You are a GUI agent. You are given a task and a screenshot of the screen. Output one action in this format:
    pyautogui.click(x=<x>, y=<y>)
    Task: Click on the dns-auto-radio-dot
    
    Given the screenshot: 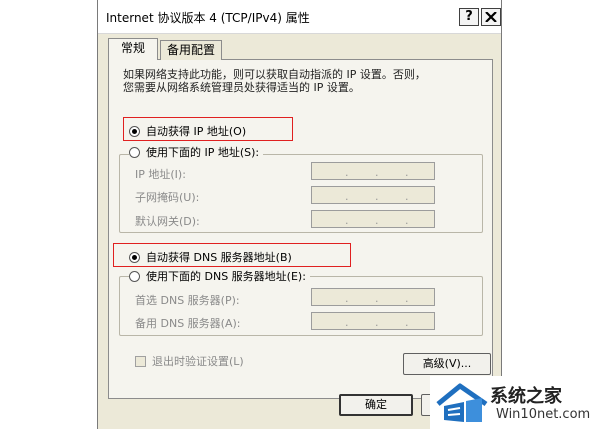 What is the action you would take?
    pyautogui.click(x=134, y=257)
    